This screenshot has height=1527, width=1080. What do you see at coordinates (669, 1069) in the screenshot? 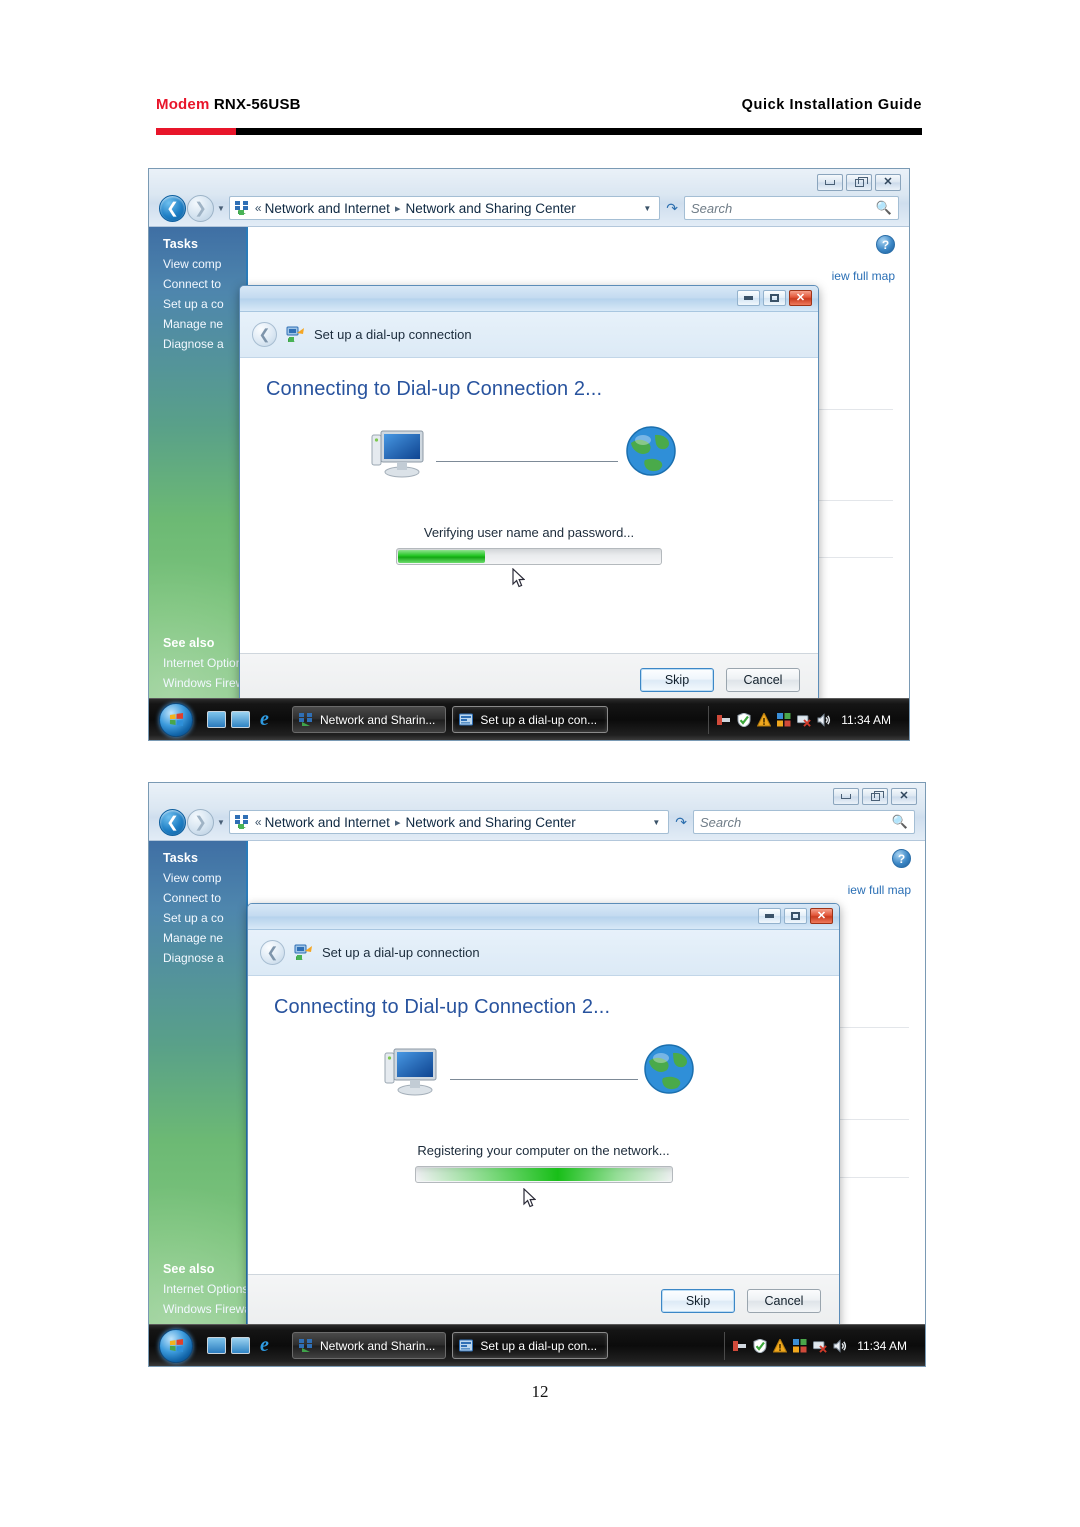
I see `globe-icon` at bounding box center [669, 1069].